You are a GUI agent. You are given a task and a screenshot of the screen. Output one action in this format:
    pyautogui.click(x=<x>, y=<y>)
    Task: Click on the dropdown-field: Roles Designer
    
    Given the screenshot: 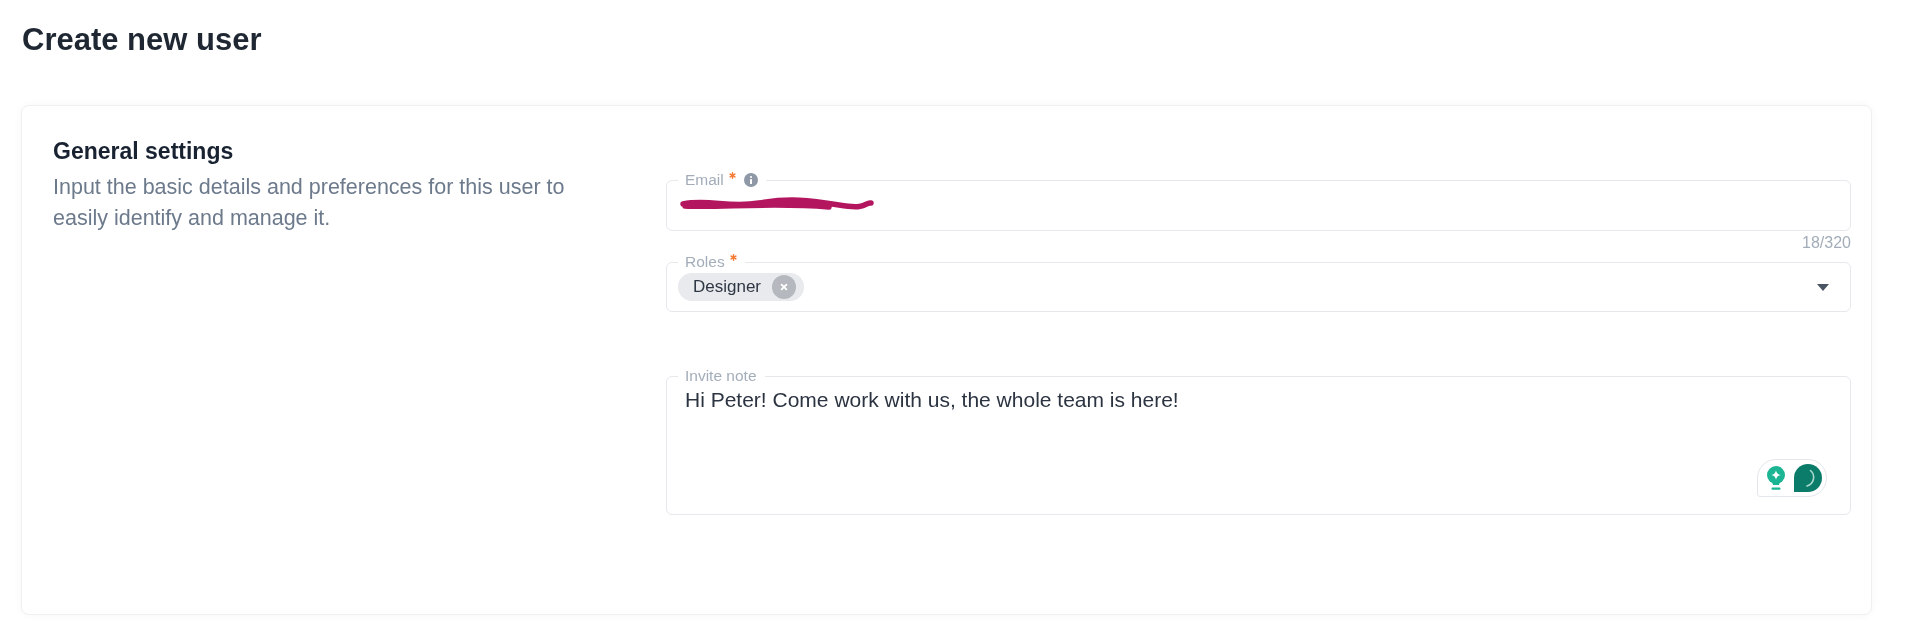 What is the action you would take?
    pyautogui.click(x=1258, y=282)
    